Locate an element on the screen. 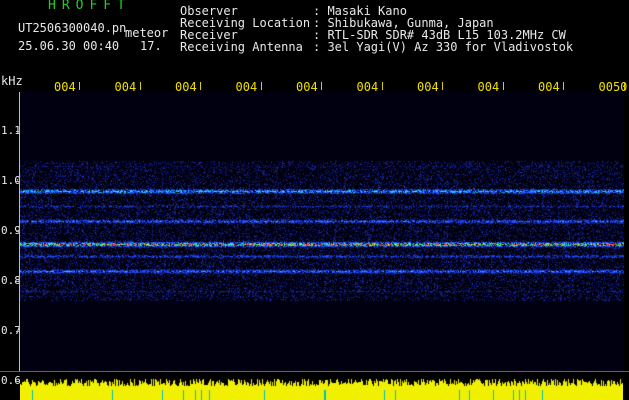 Image resolution: width=629 pixels, height=400 pixels. amplitude-strip is located at coordinates (321, 386).